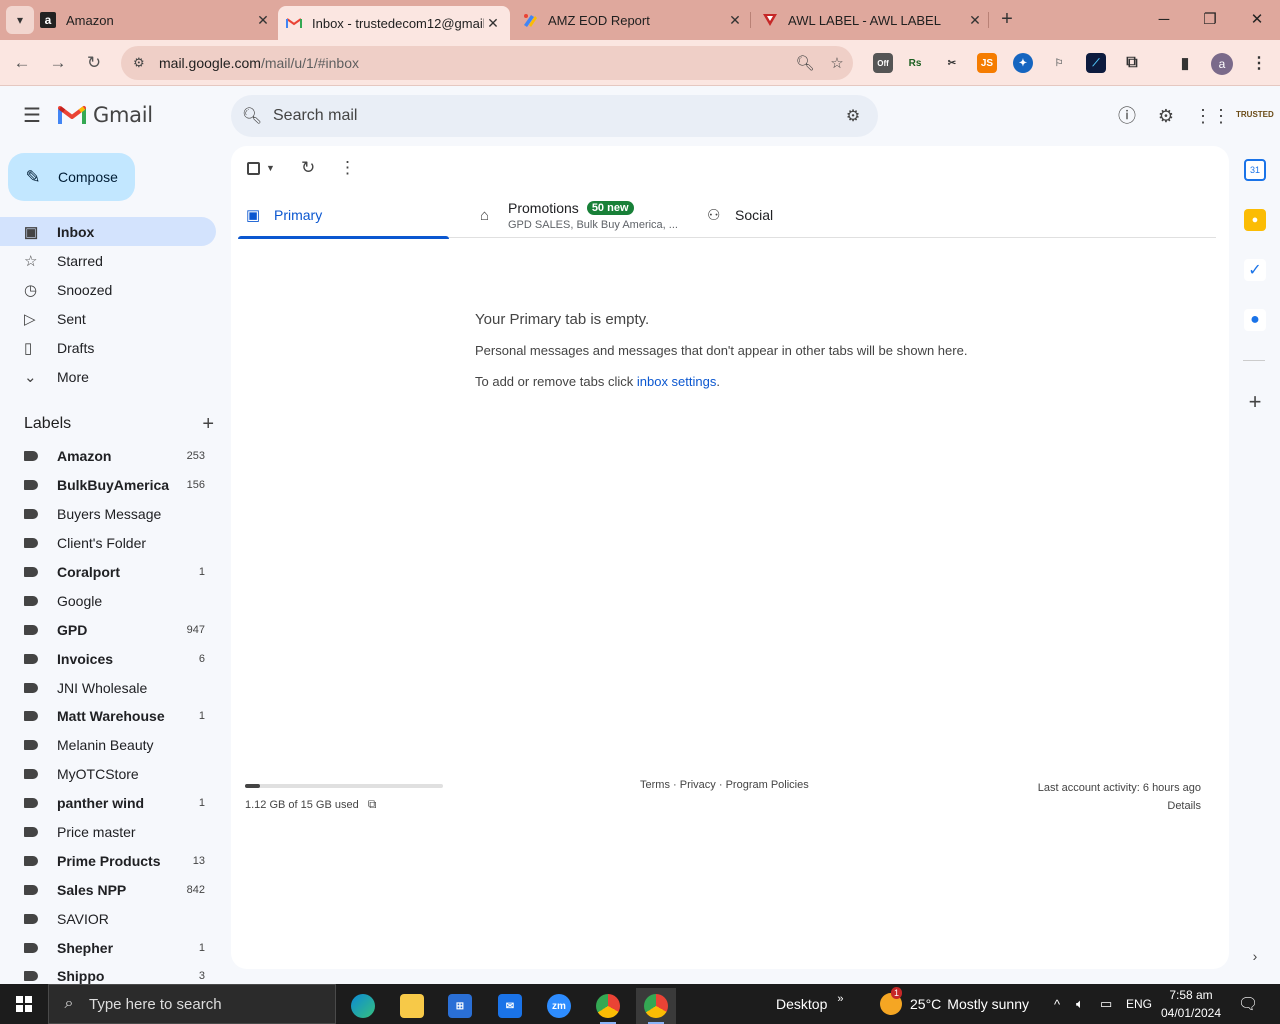 This screenshot has height=1024, width=1280. Describe the element at coordinates (1080, 1004) in the screenshot. I see `volume-icon: 🔈︎` at that location.